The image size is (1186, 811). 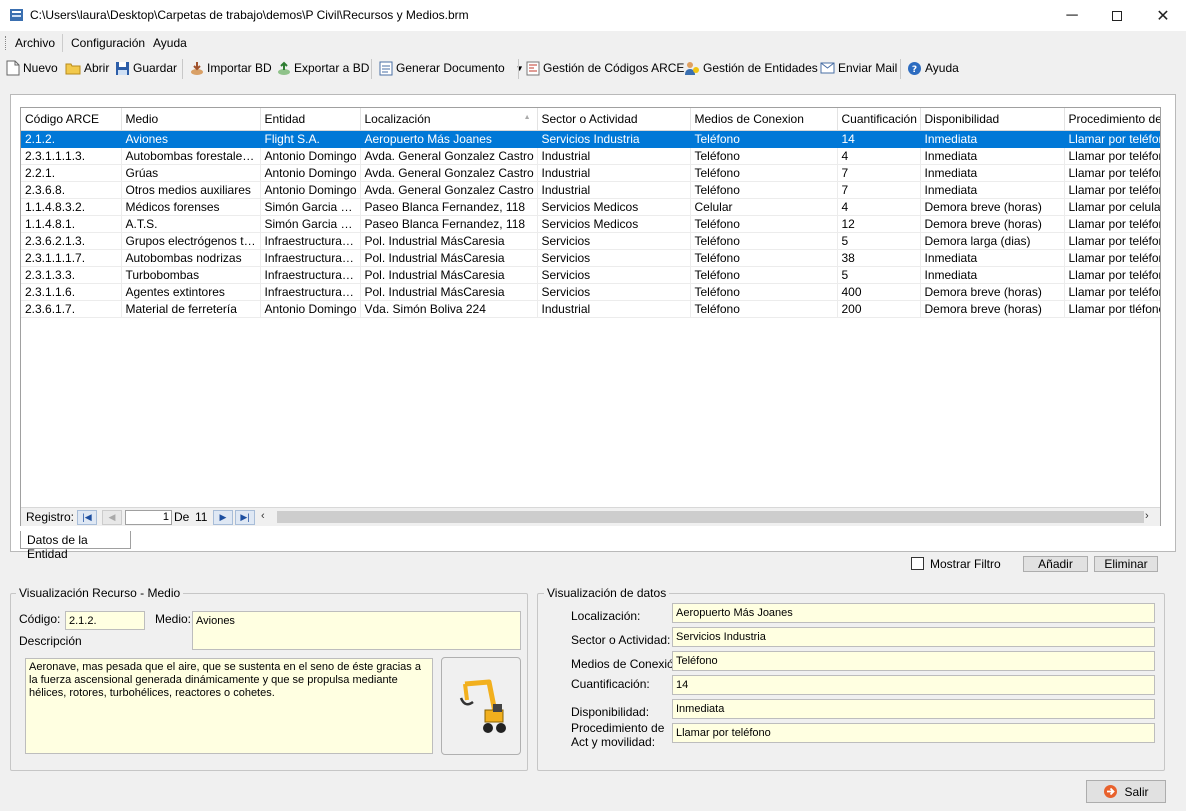 I want to click on datos-field: Llamar por teléfono, so click(x=913, y=733).